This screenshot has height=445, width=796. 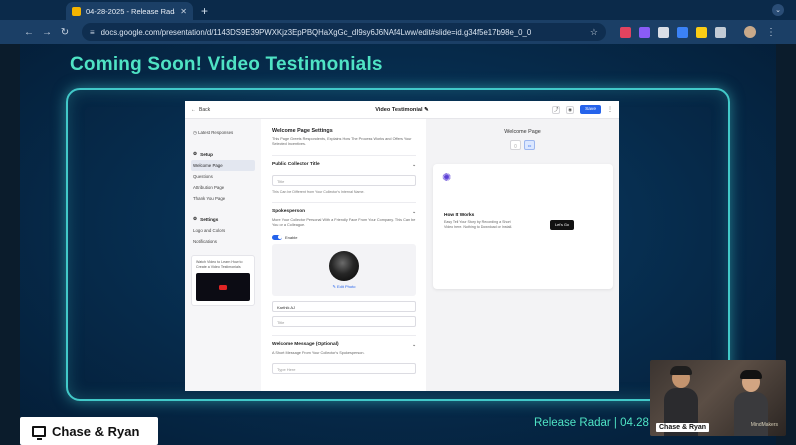 What do you see at coordinates (205, 109) in the screenshot?
I see `back-label: Back` at bounding box center [205, 109].